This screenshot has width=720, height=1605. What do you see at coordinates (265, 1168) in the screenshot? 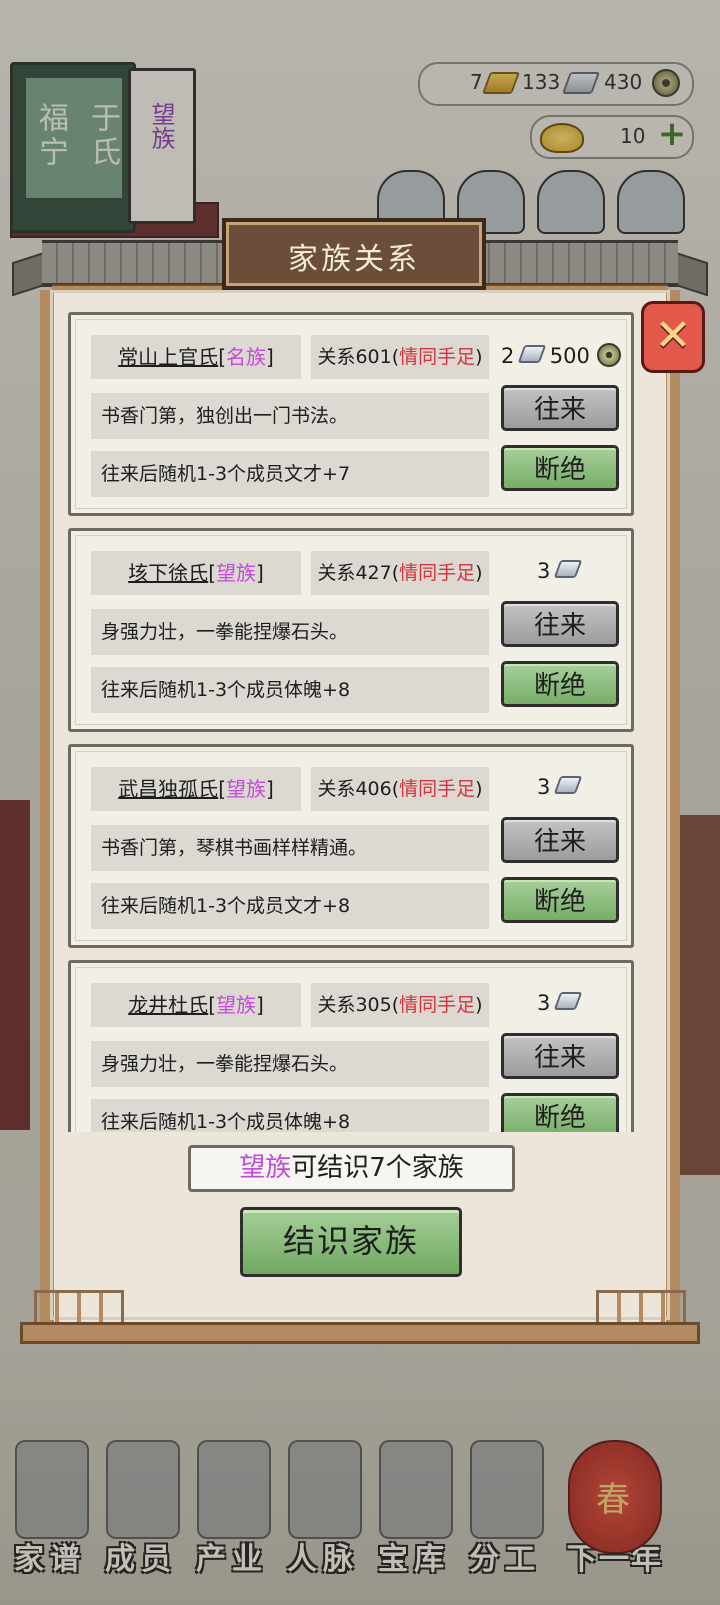
I see `limit-rank: 望族` at bounding box center [265, 1168].